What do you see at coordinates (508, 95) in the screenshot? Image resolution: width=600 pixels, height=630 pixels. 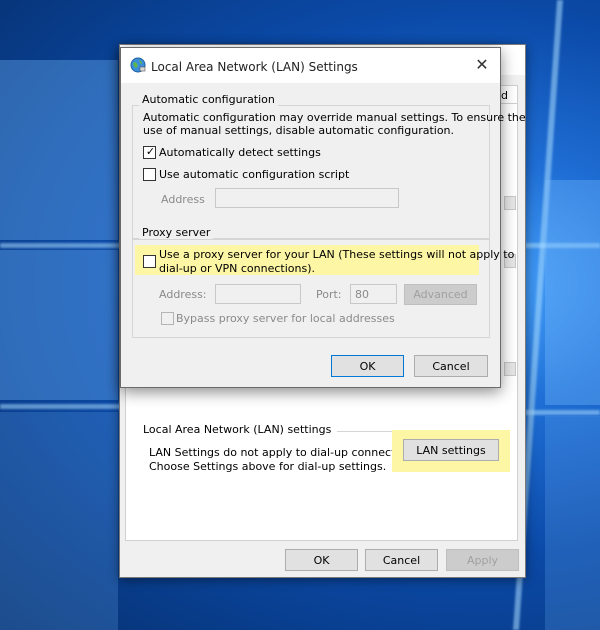 I see `tab-advanced-fragment: d` at bounding box center [508, 95].